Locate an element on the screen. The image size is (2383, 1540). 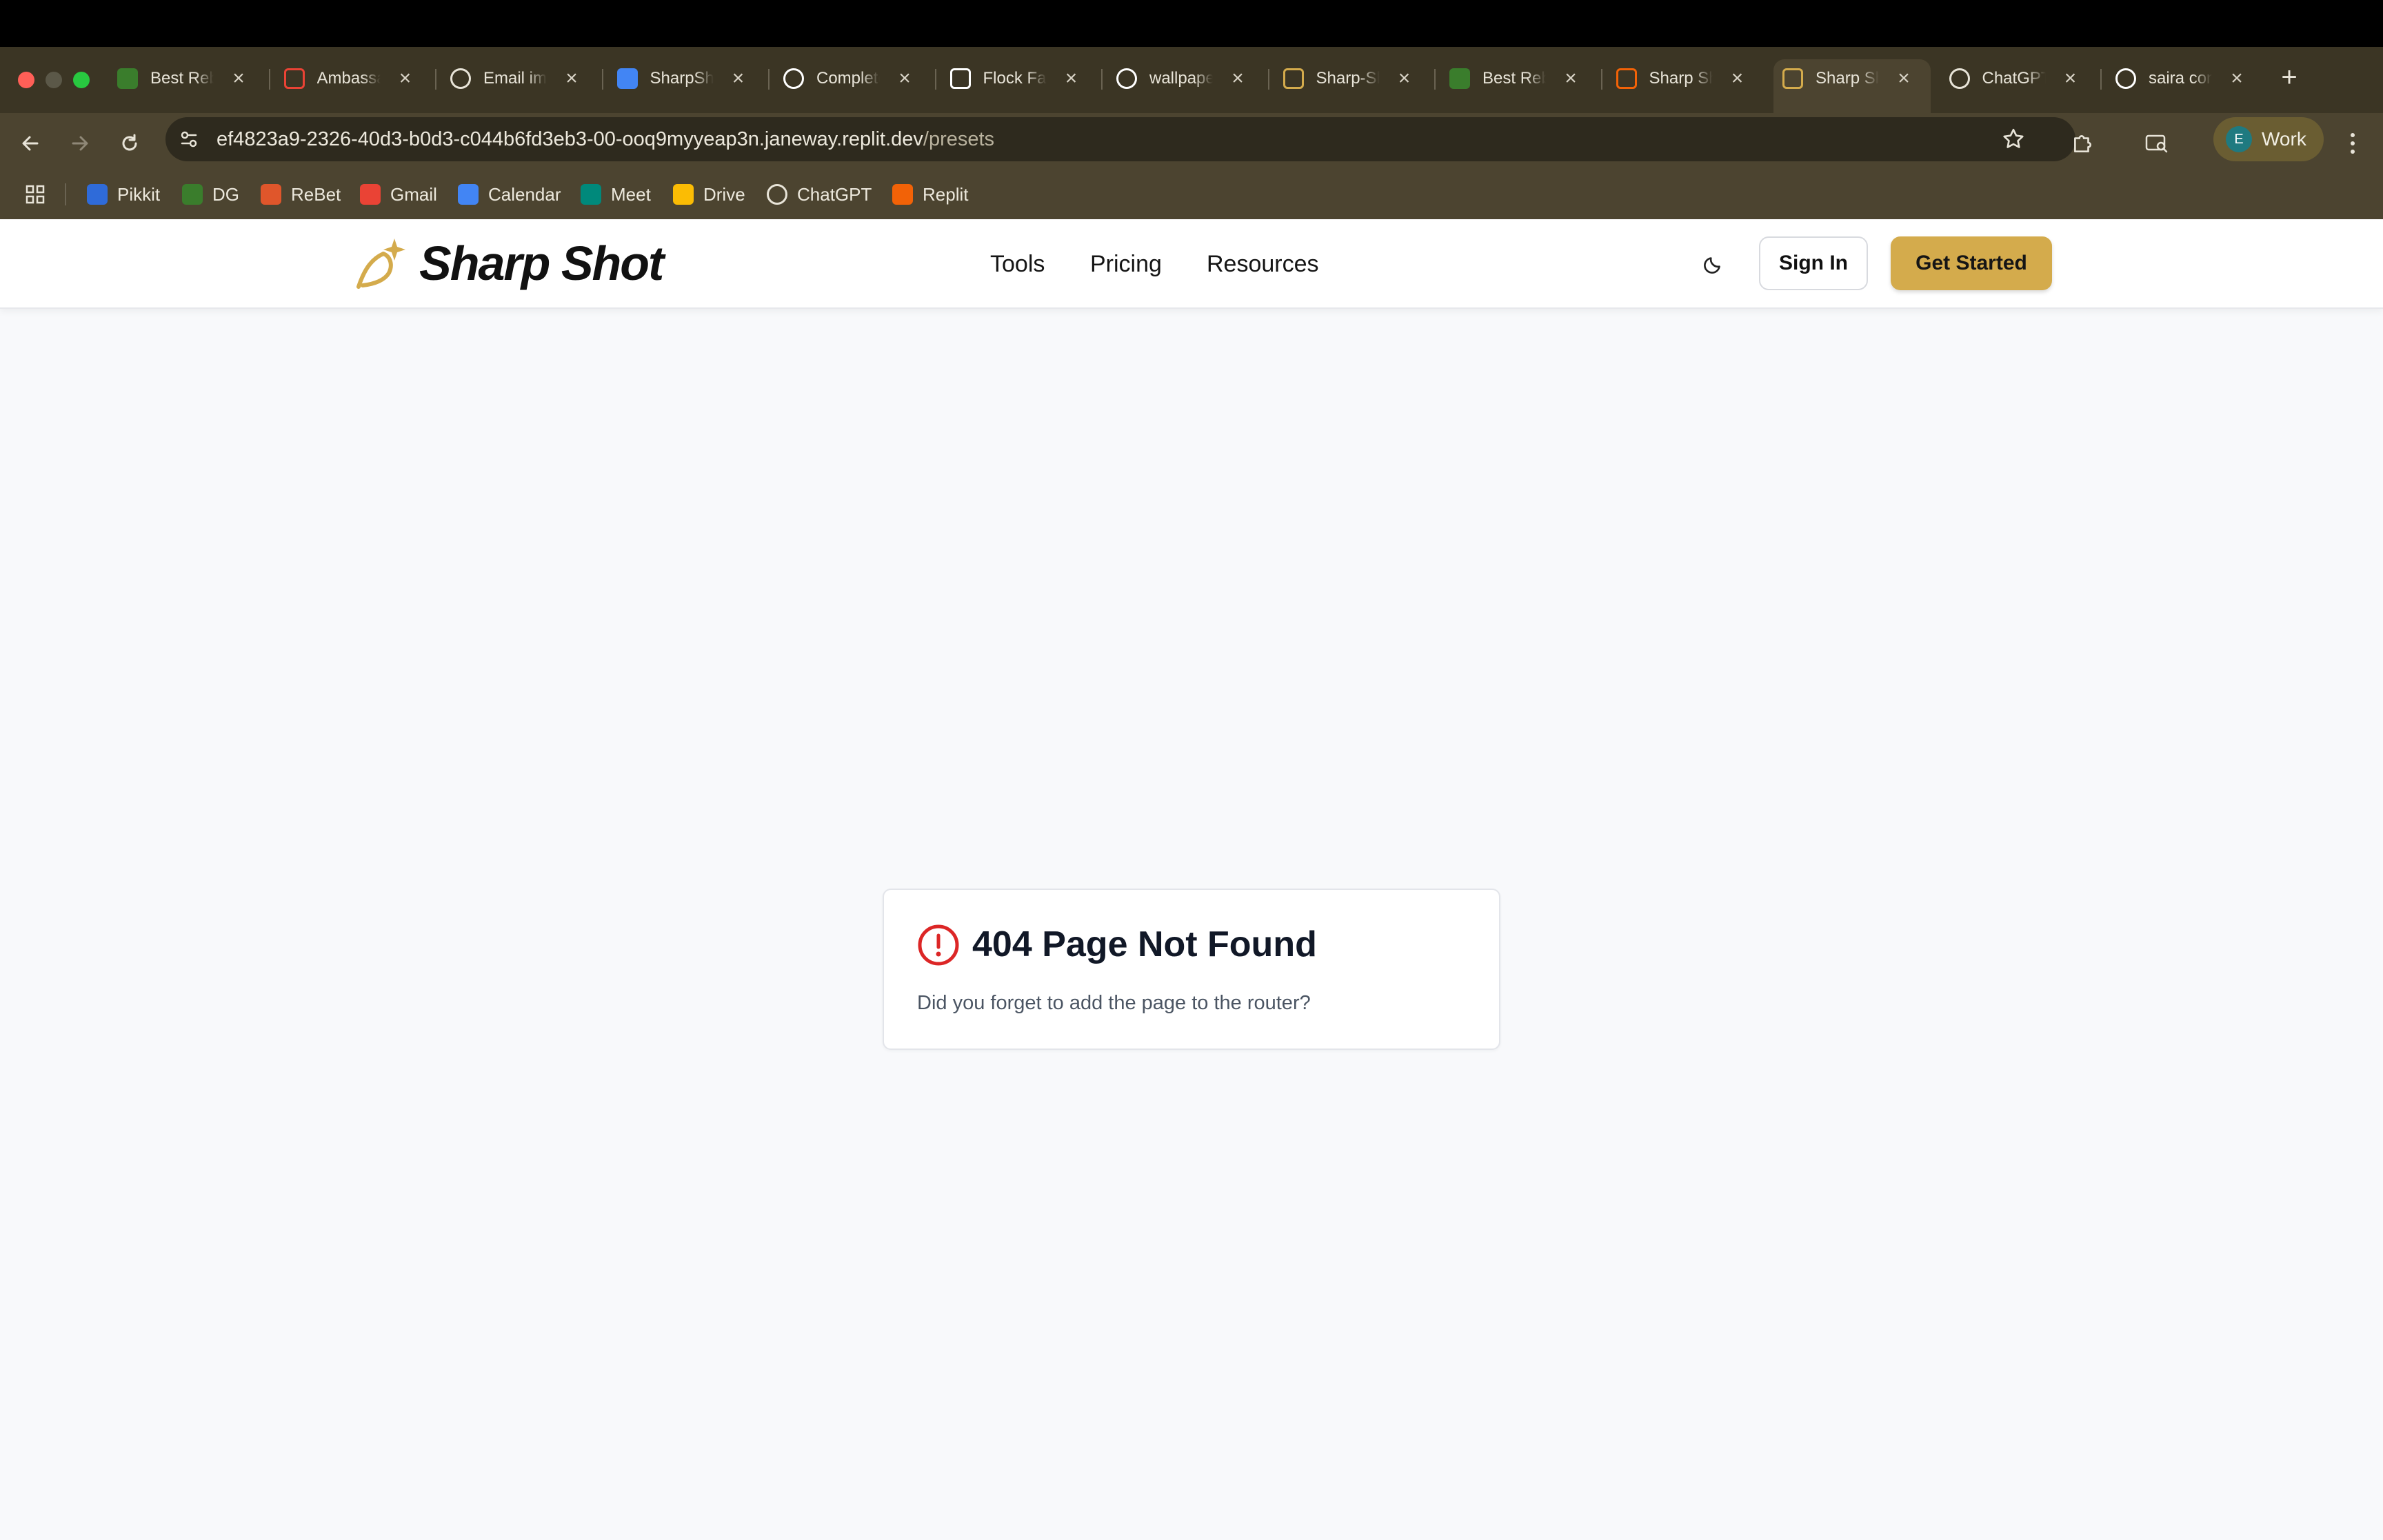
bookmark-label: Pikkit is located at coordinates (139, 194).